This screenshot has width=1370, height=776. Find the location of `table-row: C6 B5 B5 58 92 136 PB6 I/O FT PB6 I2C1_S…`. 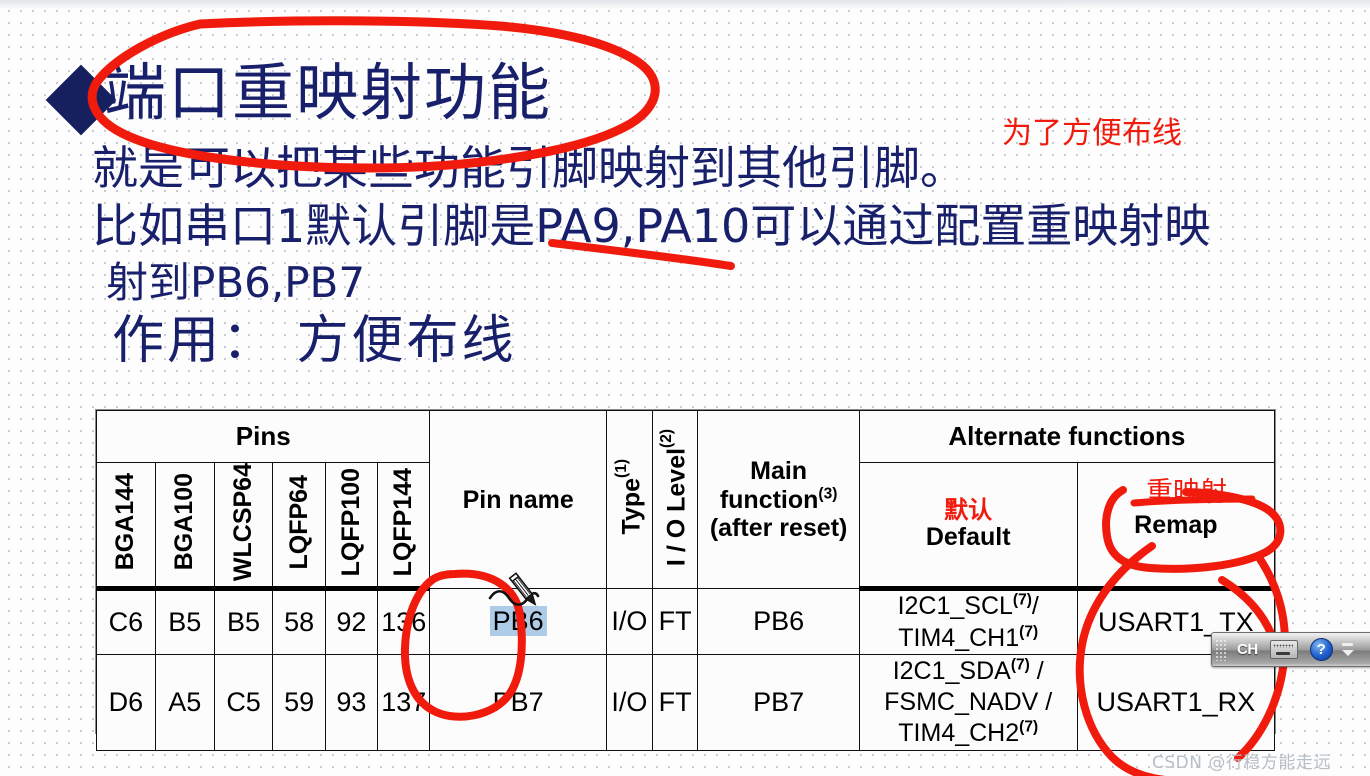

table-row: C6 B5 B5 58 92 136 PB6 I/O FT PB6 I2C1_S… is located at coordinates (686, 622).